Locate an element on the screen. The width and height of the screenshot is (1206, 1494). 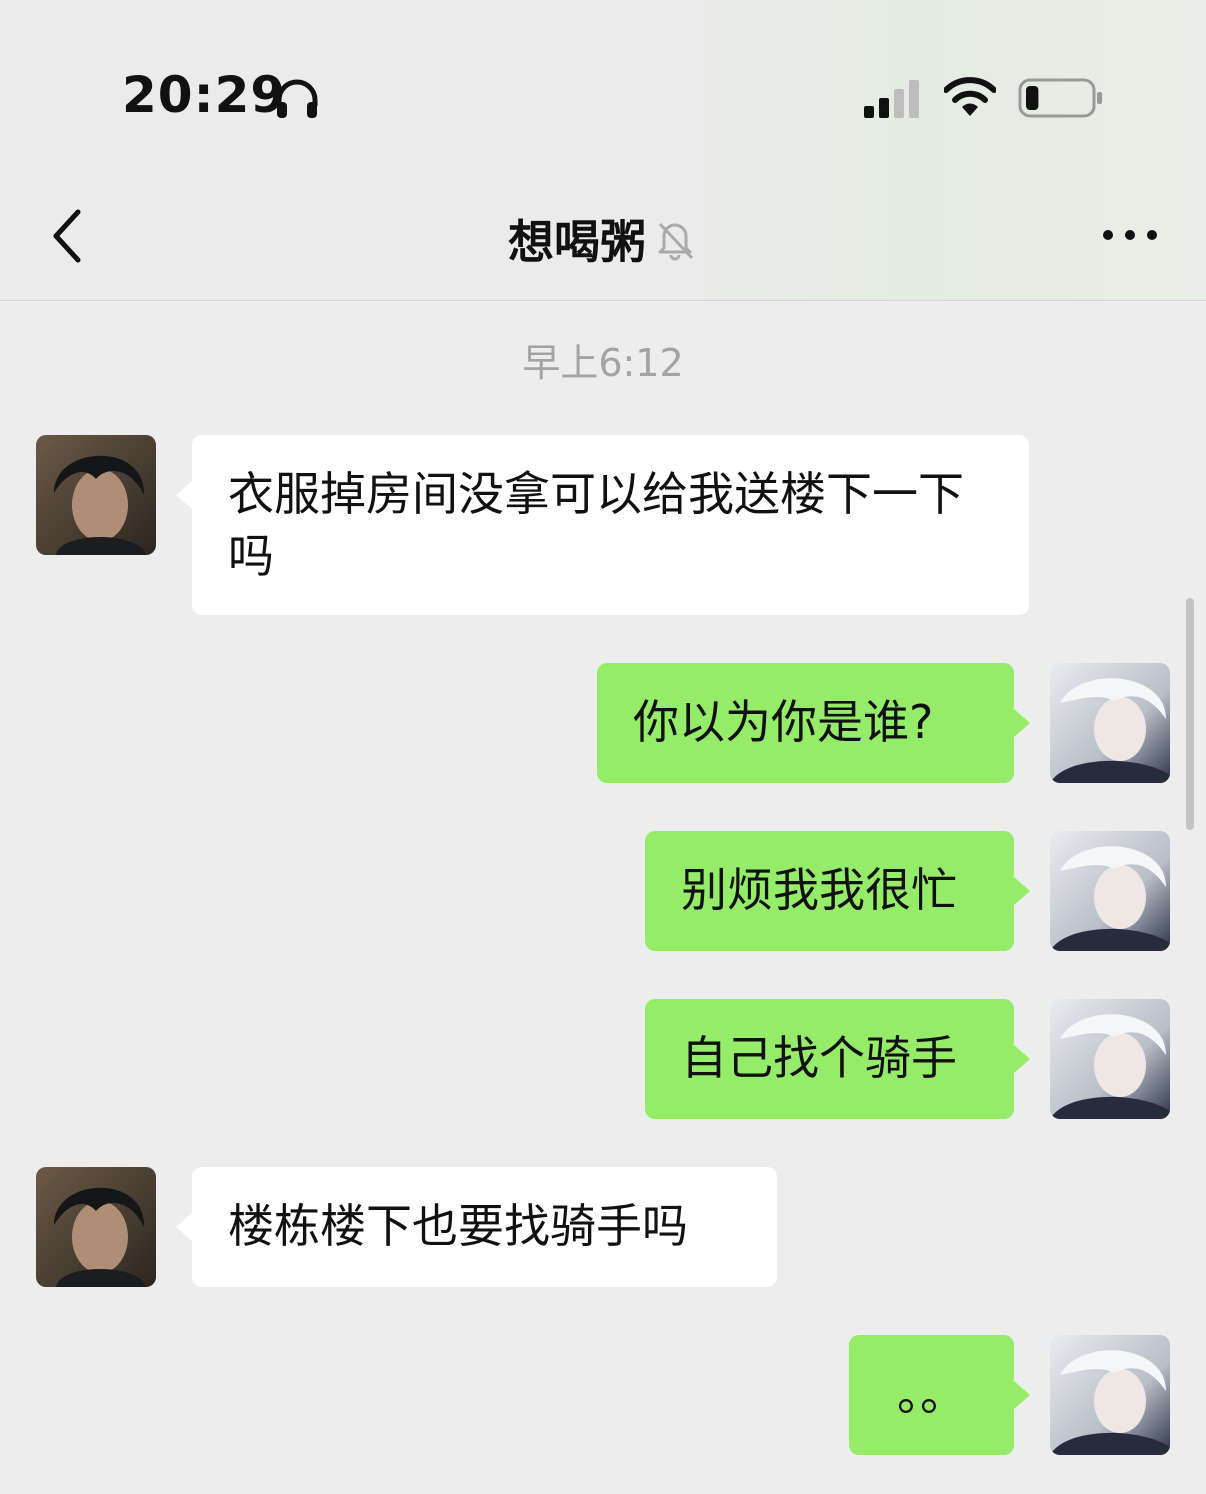
message-bubble-incoming: 楼栋楼下也要找骑手吗 is located at coordinates (476, 1227).